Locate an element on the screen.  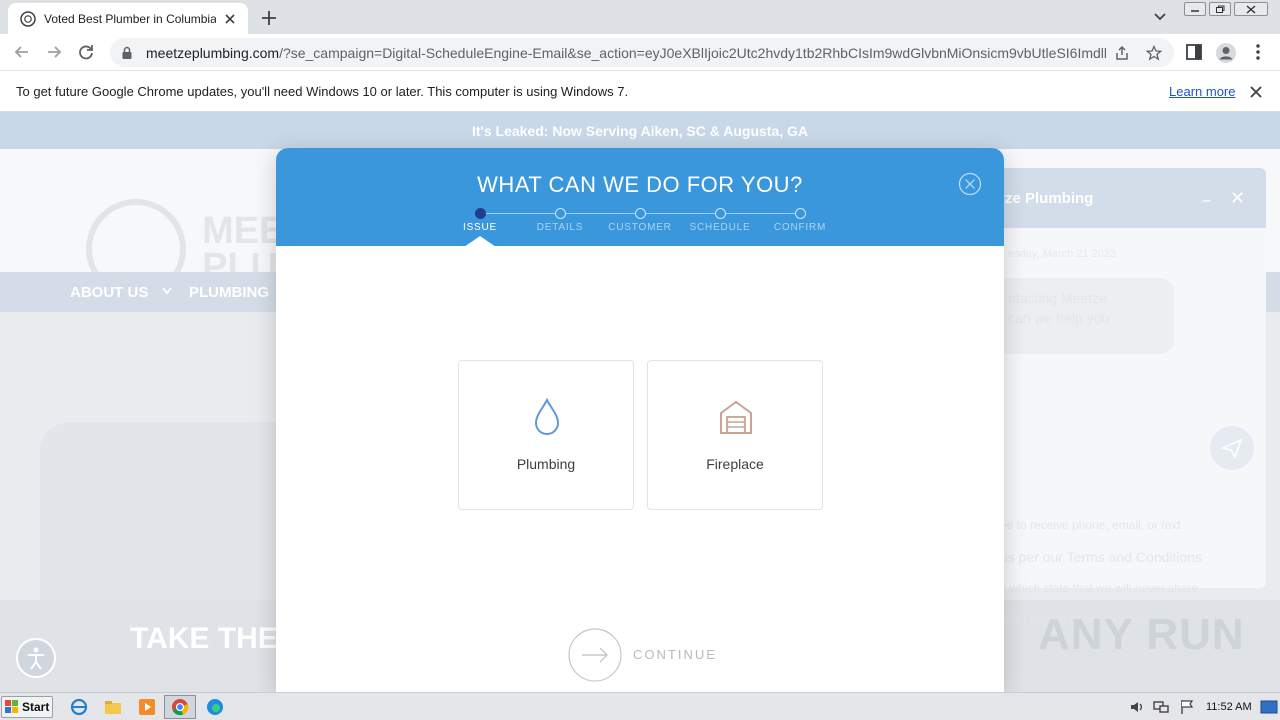
learn-more-link: Learn more is located at coordinates (1202, 91).